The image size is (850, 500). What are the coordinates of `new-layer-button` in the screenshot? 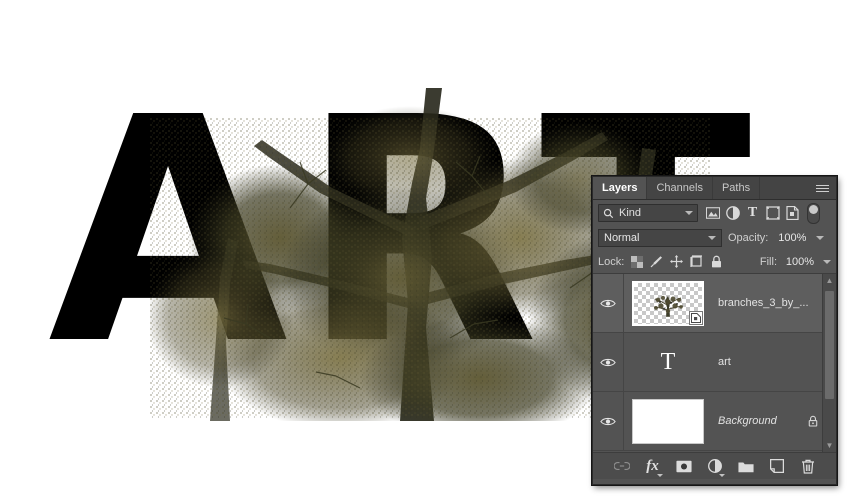 It's located at (776, 466).